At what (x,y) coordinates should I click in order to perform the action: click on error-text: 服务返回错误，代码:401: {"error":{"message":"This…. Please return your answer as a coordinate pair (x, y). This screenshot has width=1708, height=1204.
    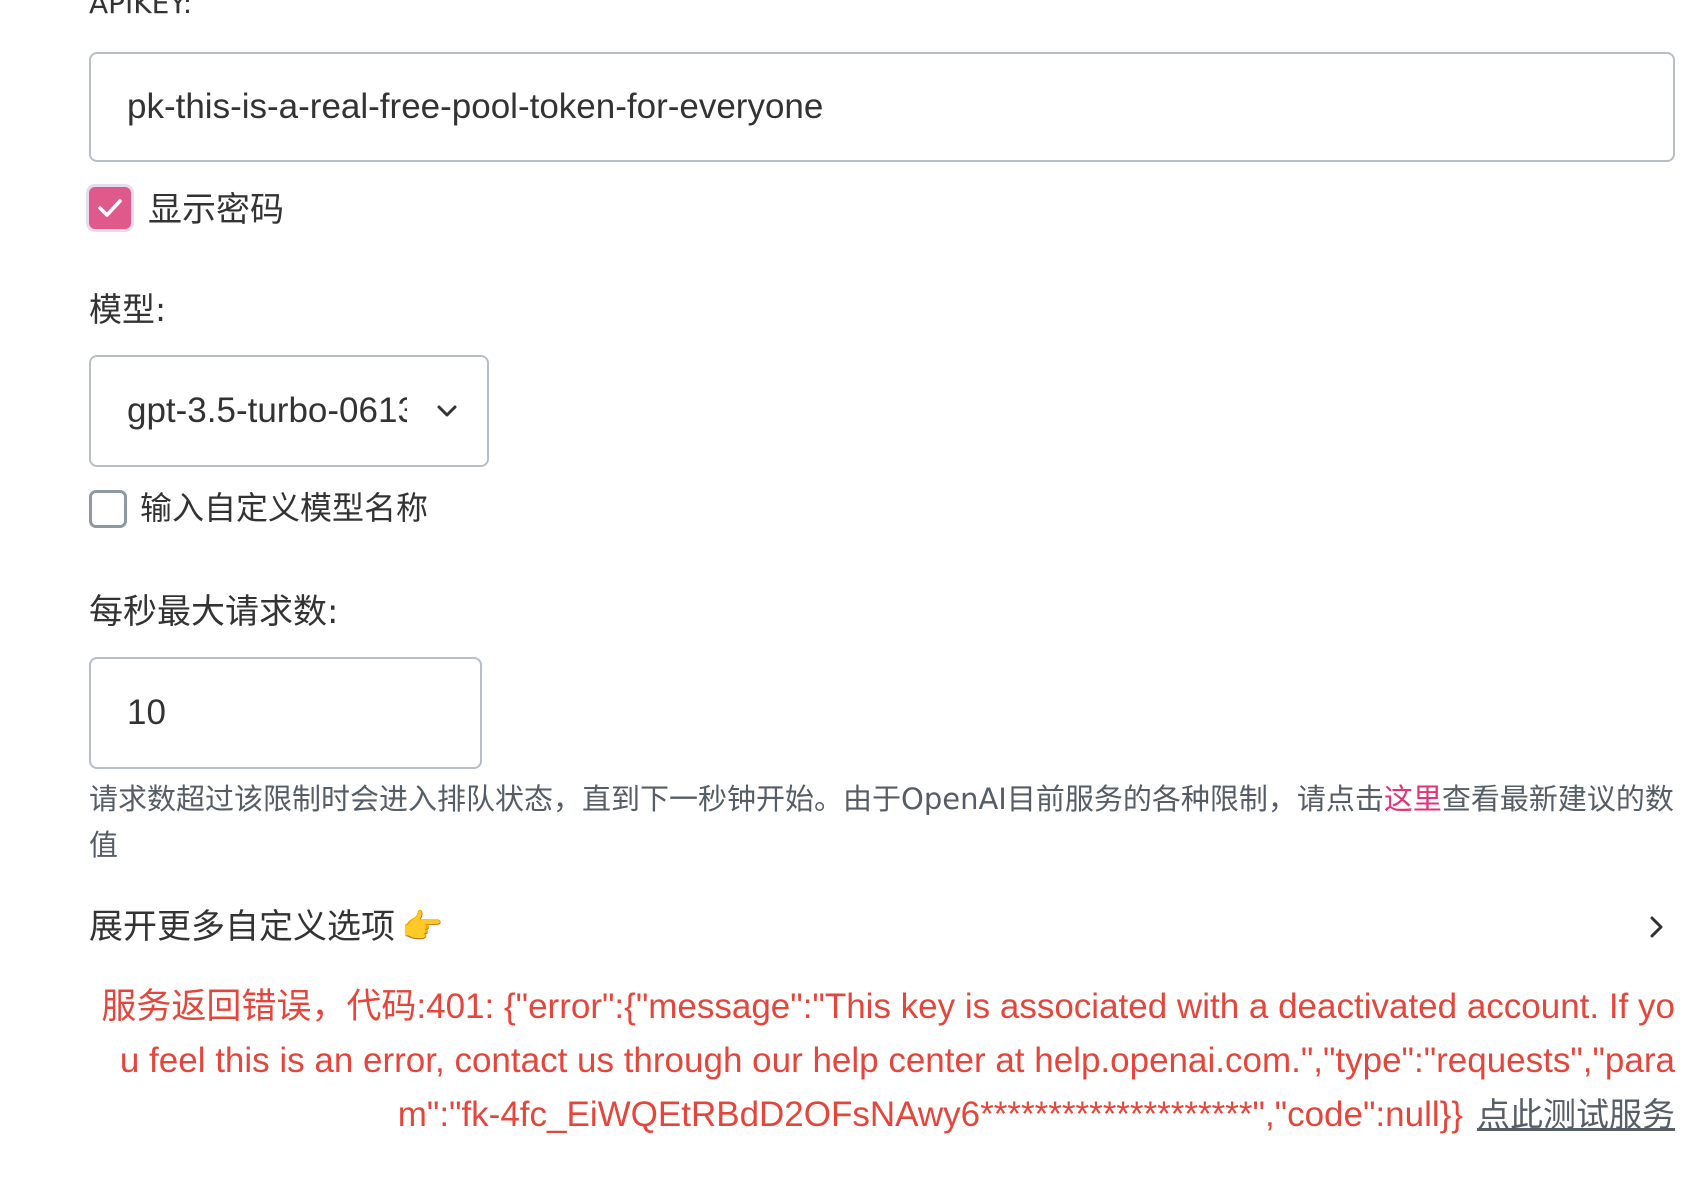
    Looking at the image, I should click on (888, 1060).